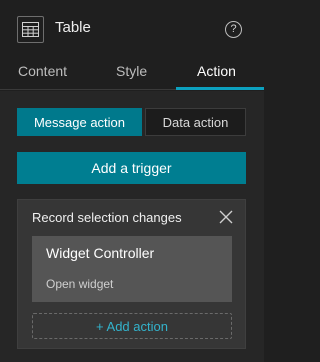  What do you see at coordinates (132, 269) in the screenshot?
I see `action-item: Widget Controller Open widget` at bounding box center [132, 269].